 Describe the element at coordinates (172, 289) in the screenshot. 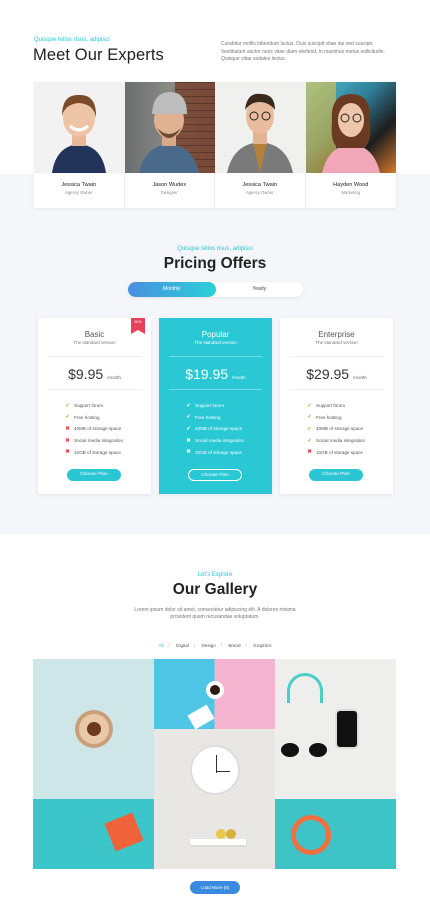

I see `toggle-monthly: Monthly` at that location.